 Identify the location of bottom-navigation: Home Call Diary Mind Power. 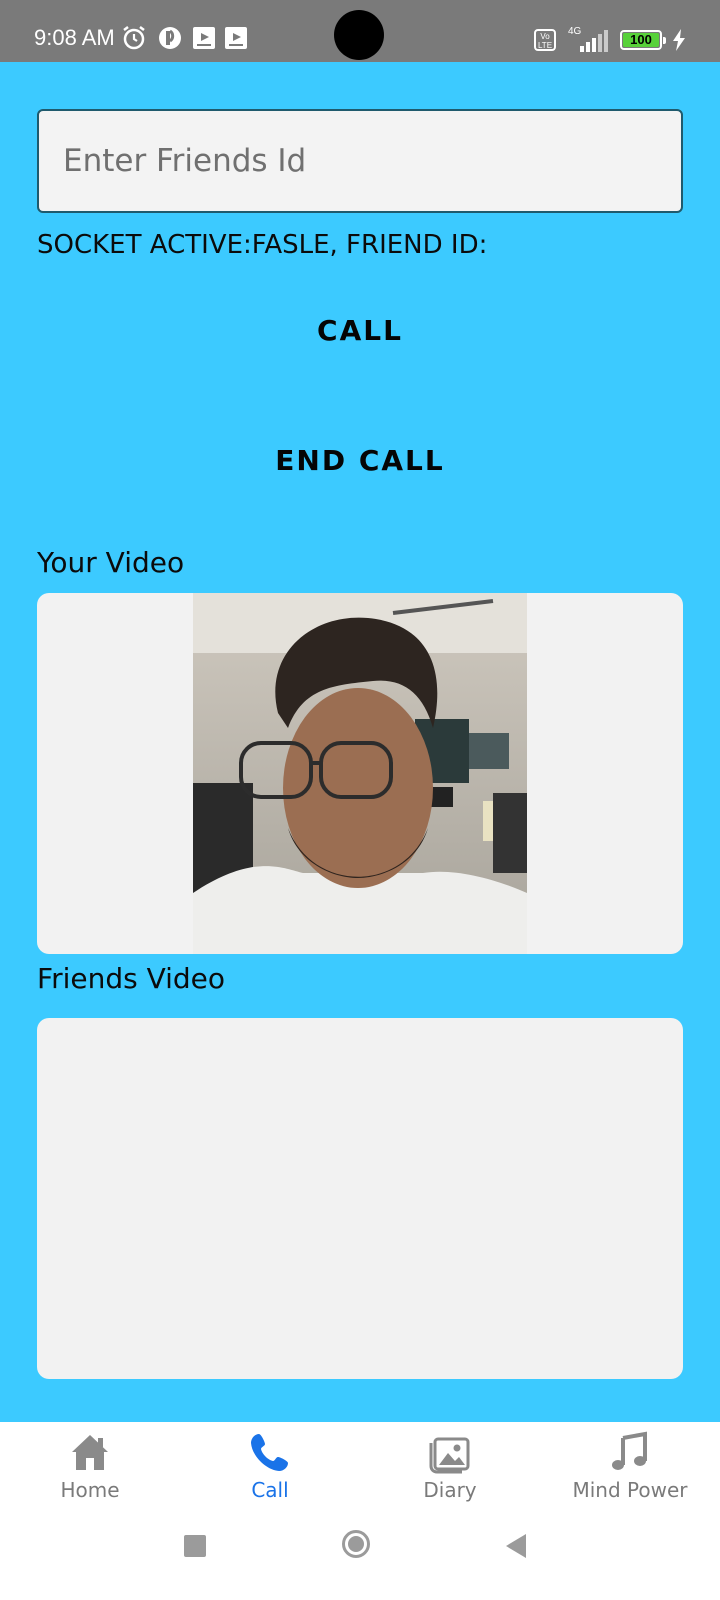
(360, 1467).